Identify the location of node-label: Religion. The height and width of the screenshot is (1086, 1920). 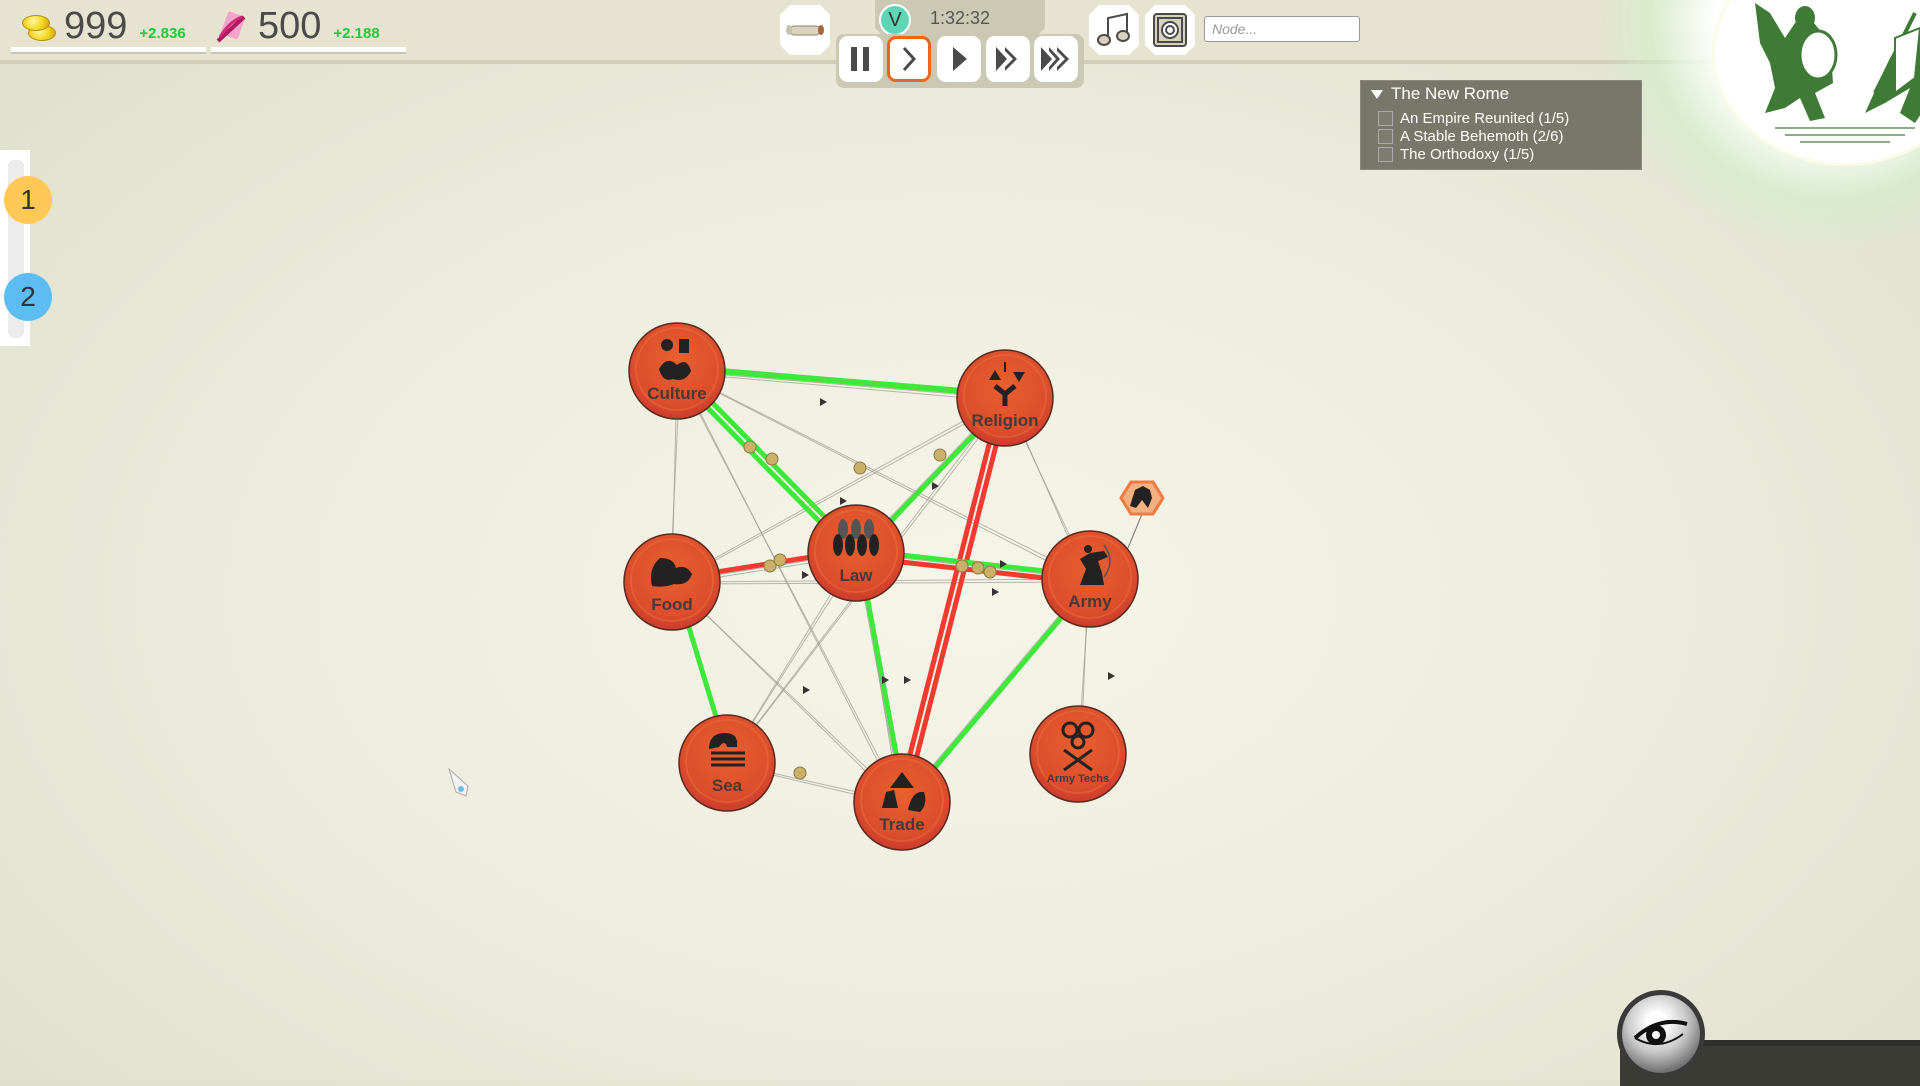
(1004, 420).